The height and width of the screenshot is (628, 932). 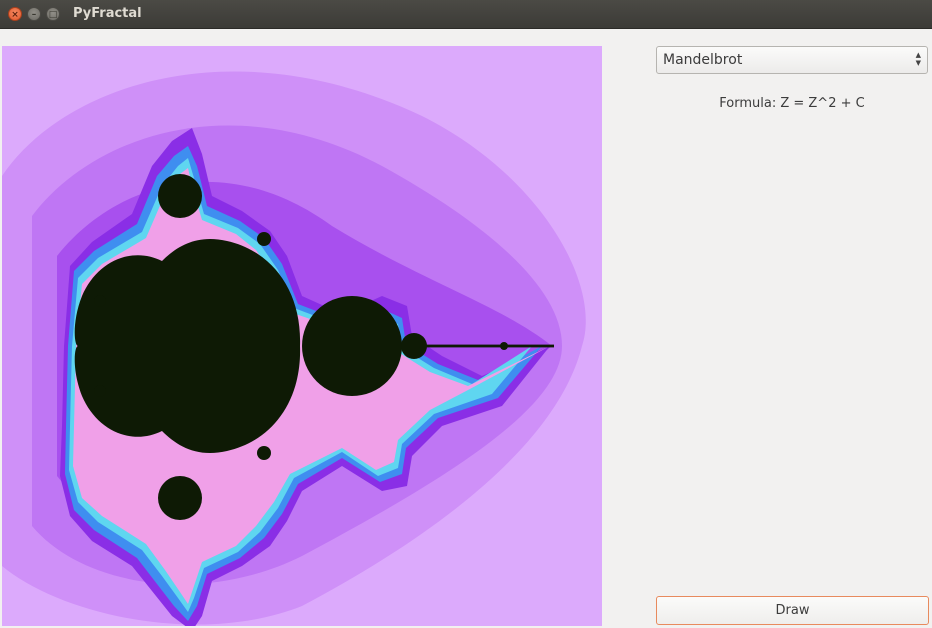 What do you see at coordinates (34, 14) in the screenshot?
I see `minimize-icon: –` at bounding box center [34, 14].